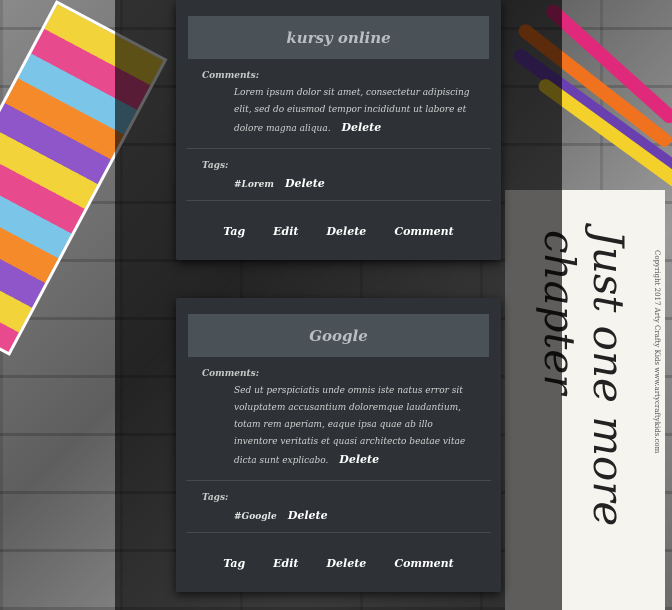 The height and width of the screenshot is (610, 672). I want to click on tag-text: #Lorem, so click(254, 185).